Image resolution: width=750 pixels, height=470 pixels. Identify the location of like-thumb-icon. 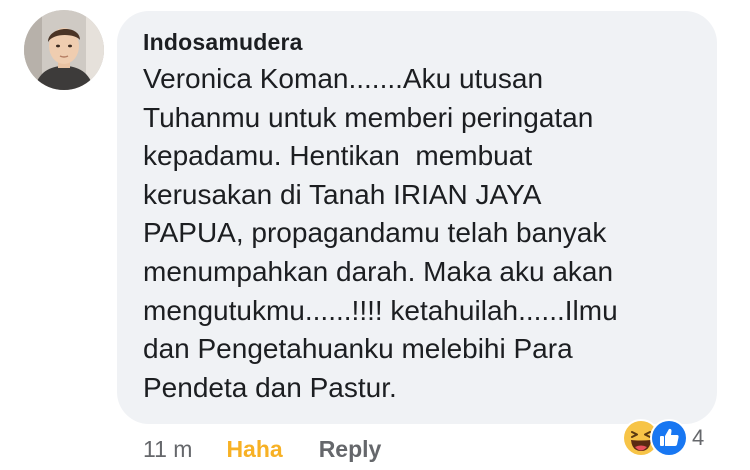
(669, 438).